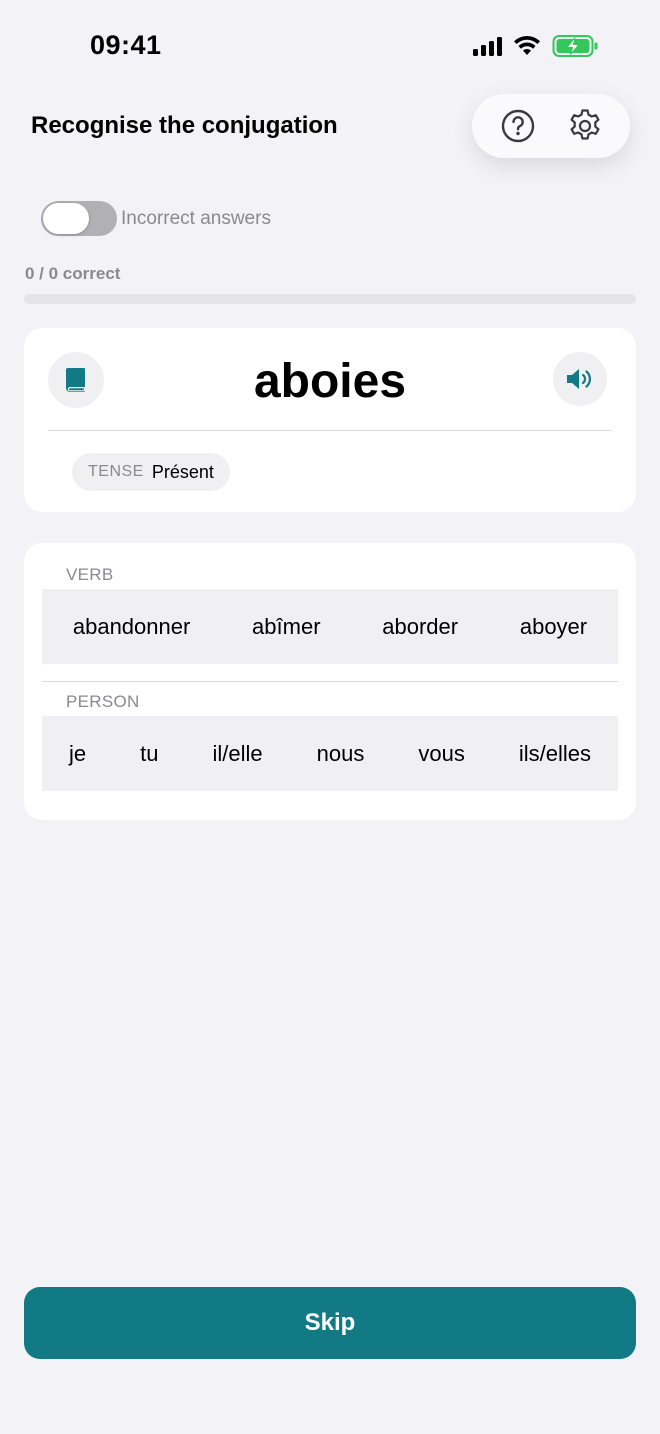 The height and width of the screenshot is (1434, 660). I want to click on person-options: je tu il/elle nous vous ils/elles, so click(330, 753).